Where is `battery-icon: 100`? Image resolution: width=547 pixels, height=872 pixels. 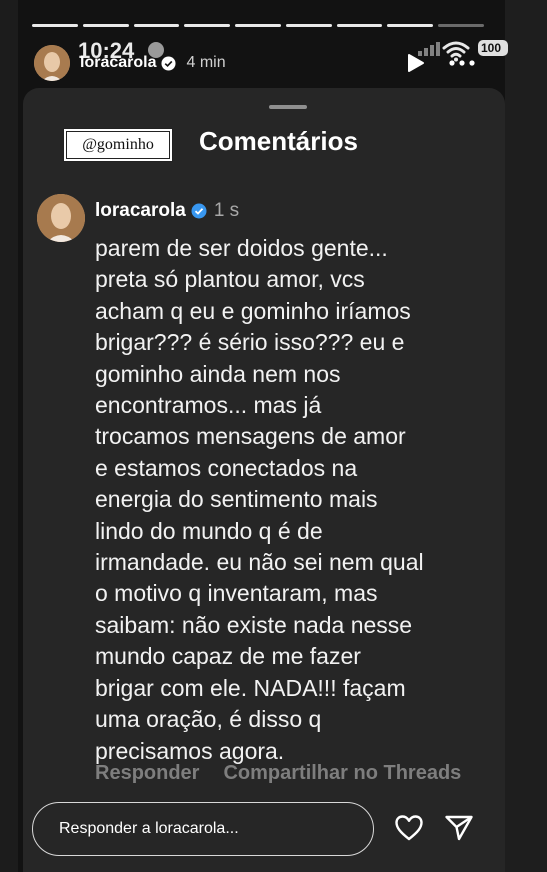 battery-icon: 100 is located at coordinates (493, 48).